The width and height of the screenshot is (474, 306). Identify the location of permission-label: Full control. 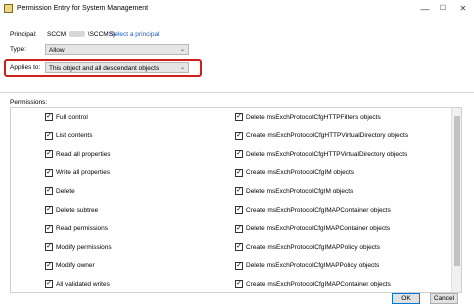
(72, 117).